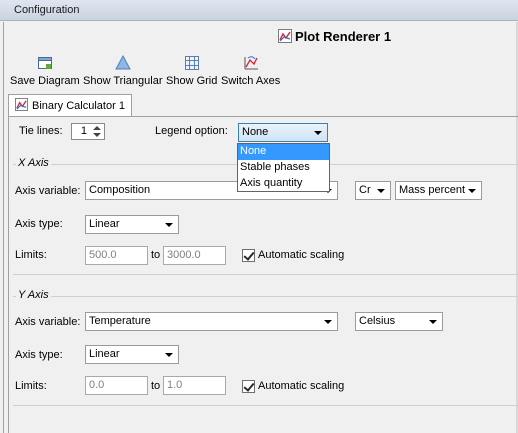 The height and width of the screenshot is (433, 518). What do you see at coordinates (191, 131) in the screenshot?
I see `legend-option-label: Legend option:` at bounding box center [191, 131].